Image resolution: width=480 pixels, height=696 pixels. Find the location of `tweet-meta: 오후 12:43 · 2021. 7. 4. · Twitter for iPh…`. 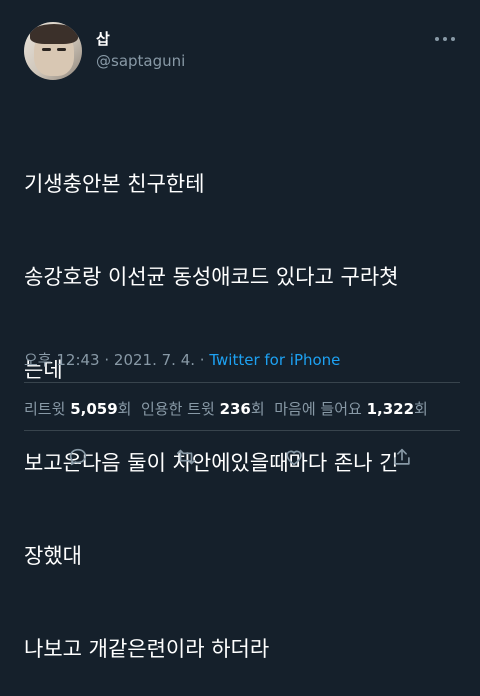

tweet-meta: 오후 12:43 · 2021. 7. 4. · Twitter for iPh… is located at coordinates (182, 359).